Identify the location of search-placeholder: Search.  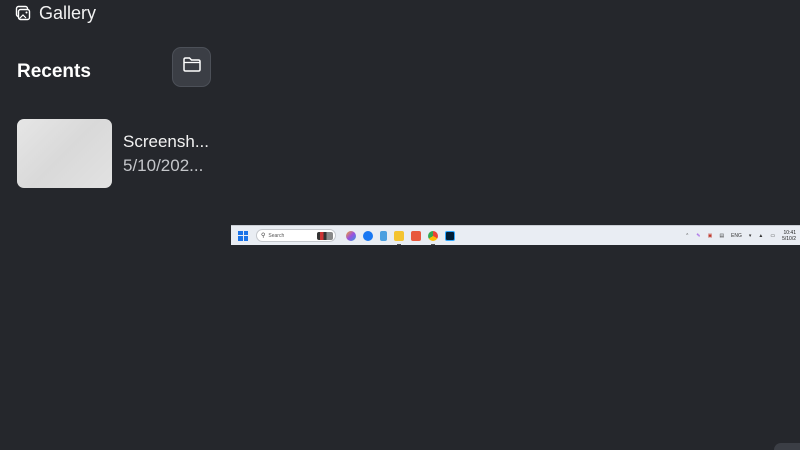
(276, 235).